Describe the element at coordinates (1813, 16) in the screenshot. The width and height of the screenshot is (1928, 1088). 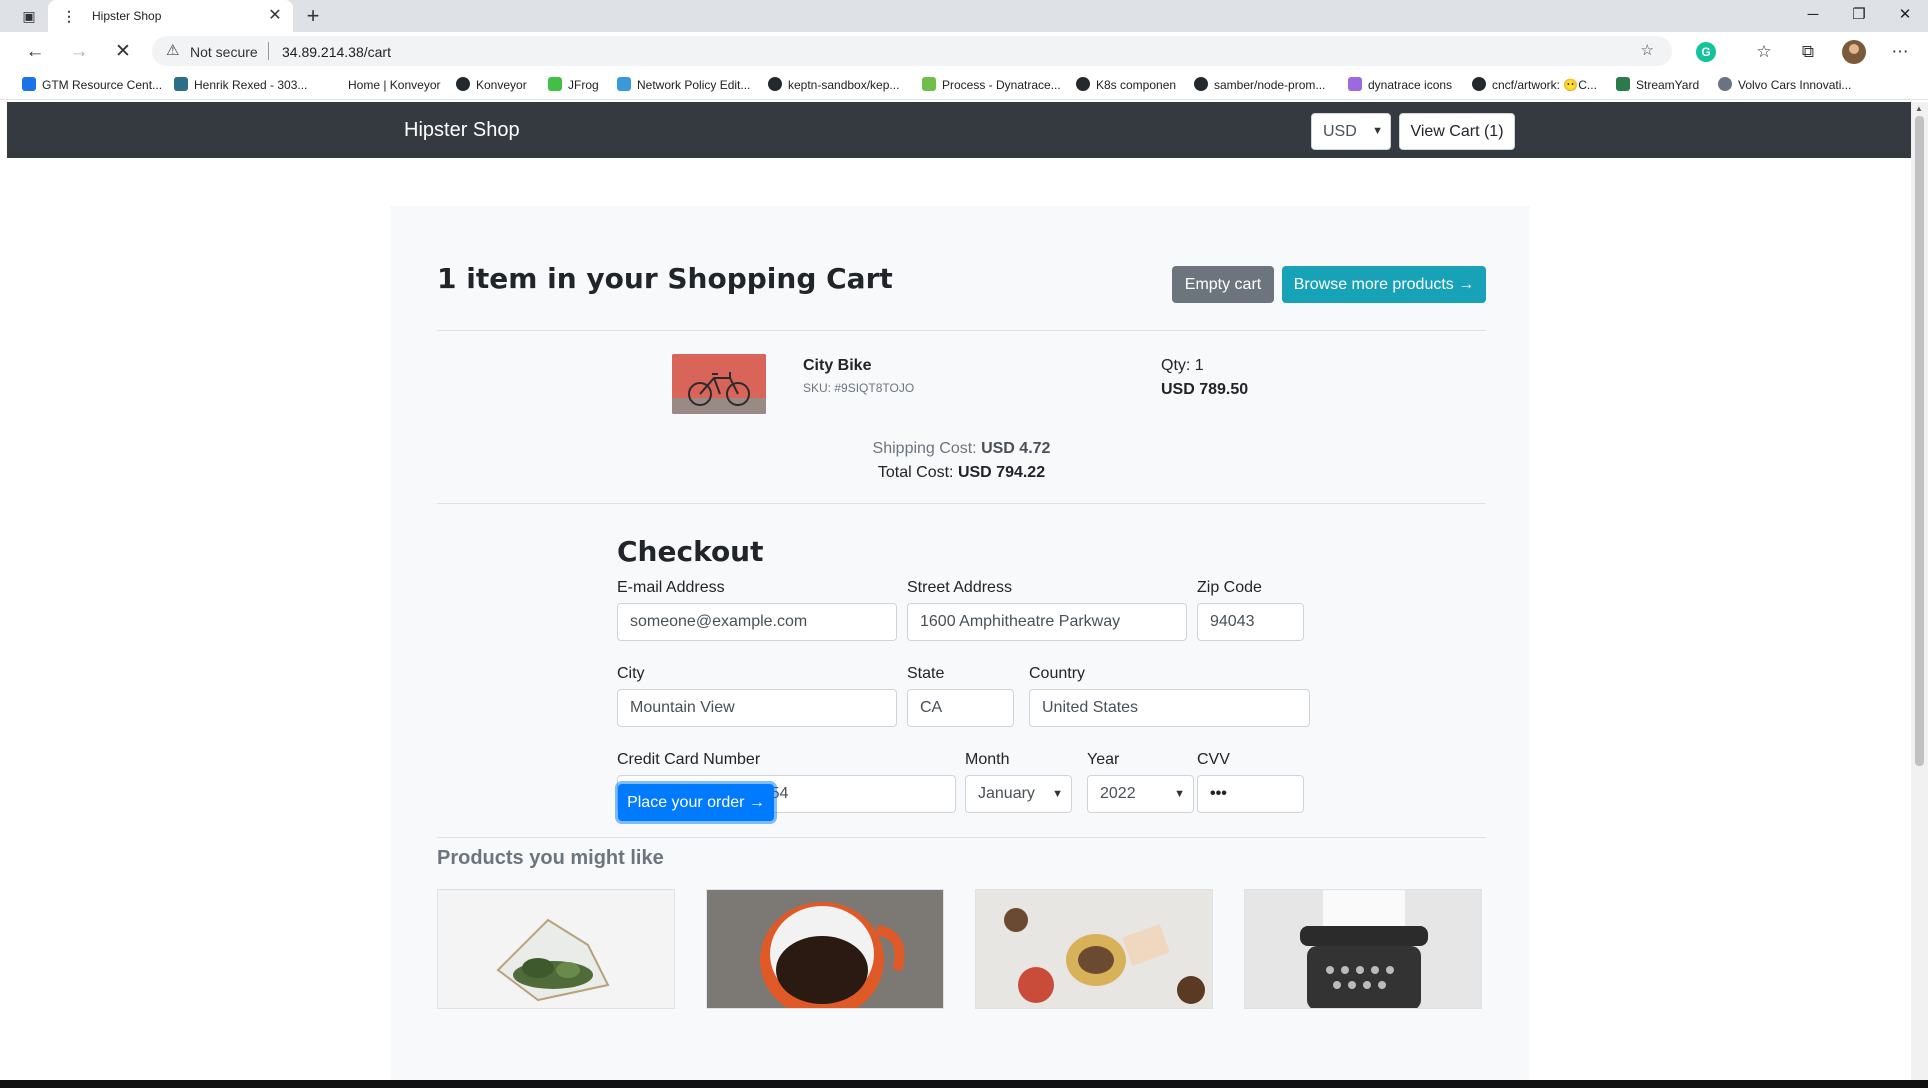
I see `minimize-icon: ─` at that location.